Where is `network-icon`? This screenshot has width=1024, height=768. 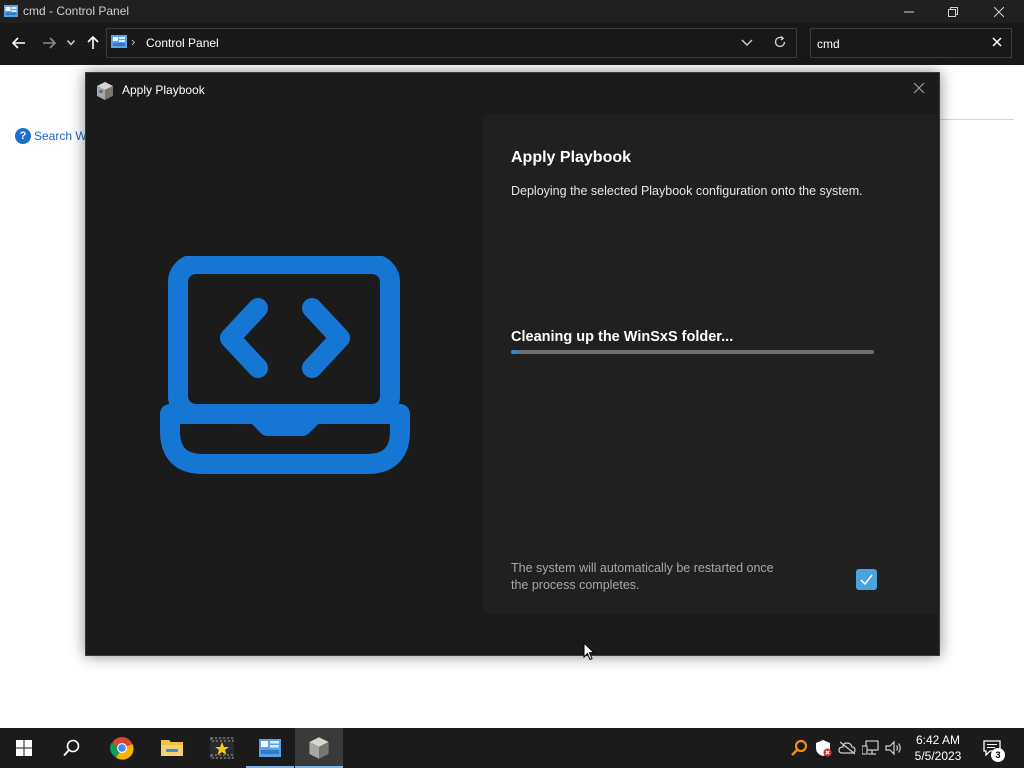
network-icon is located at coordinates (870, 747).